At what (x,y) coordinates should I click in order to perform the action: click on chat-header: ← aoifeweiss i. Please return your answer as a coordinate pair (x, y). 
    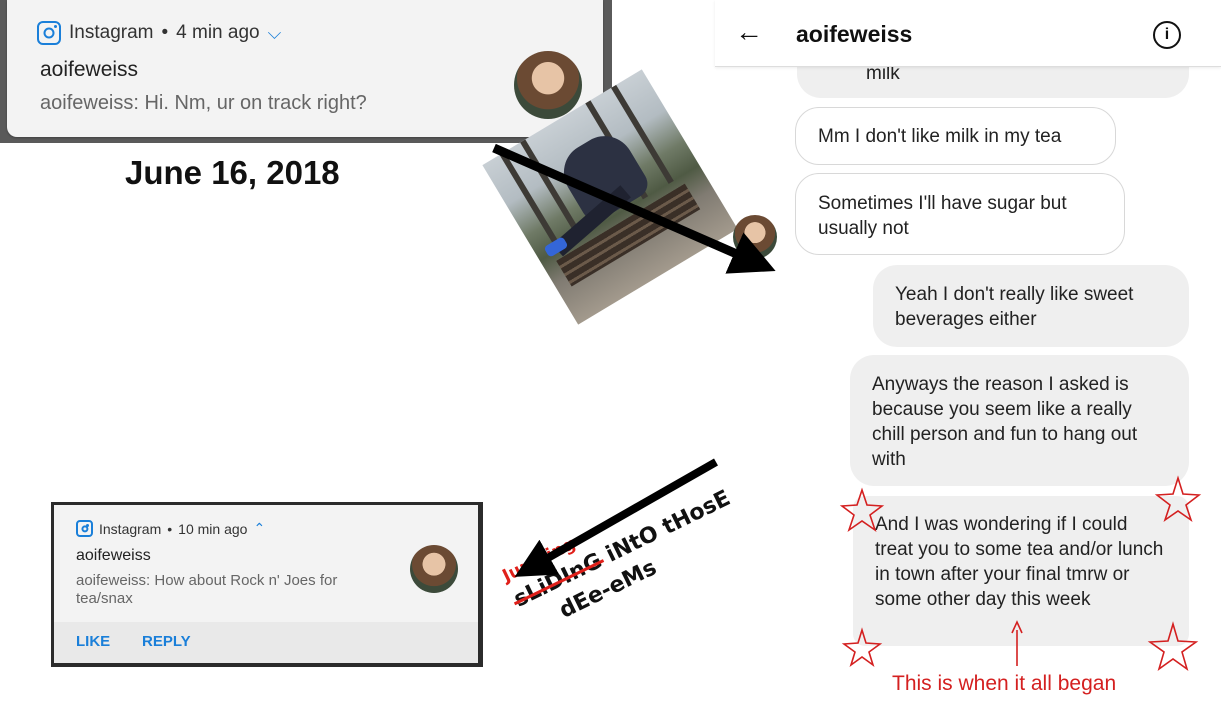
    Looking at the image, I should click on (968, 33).